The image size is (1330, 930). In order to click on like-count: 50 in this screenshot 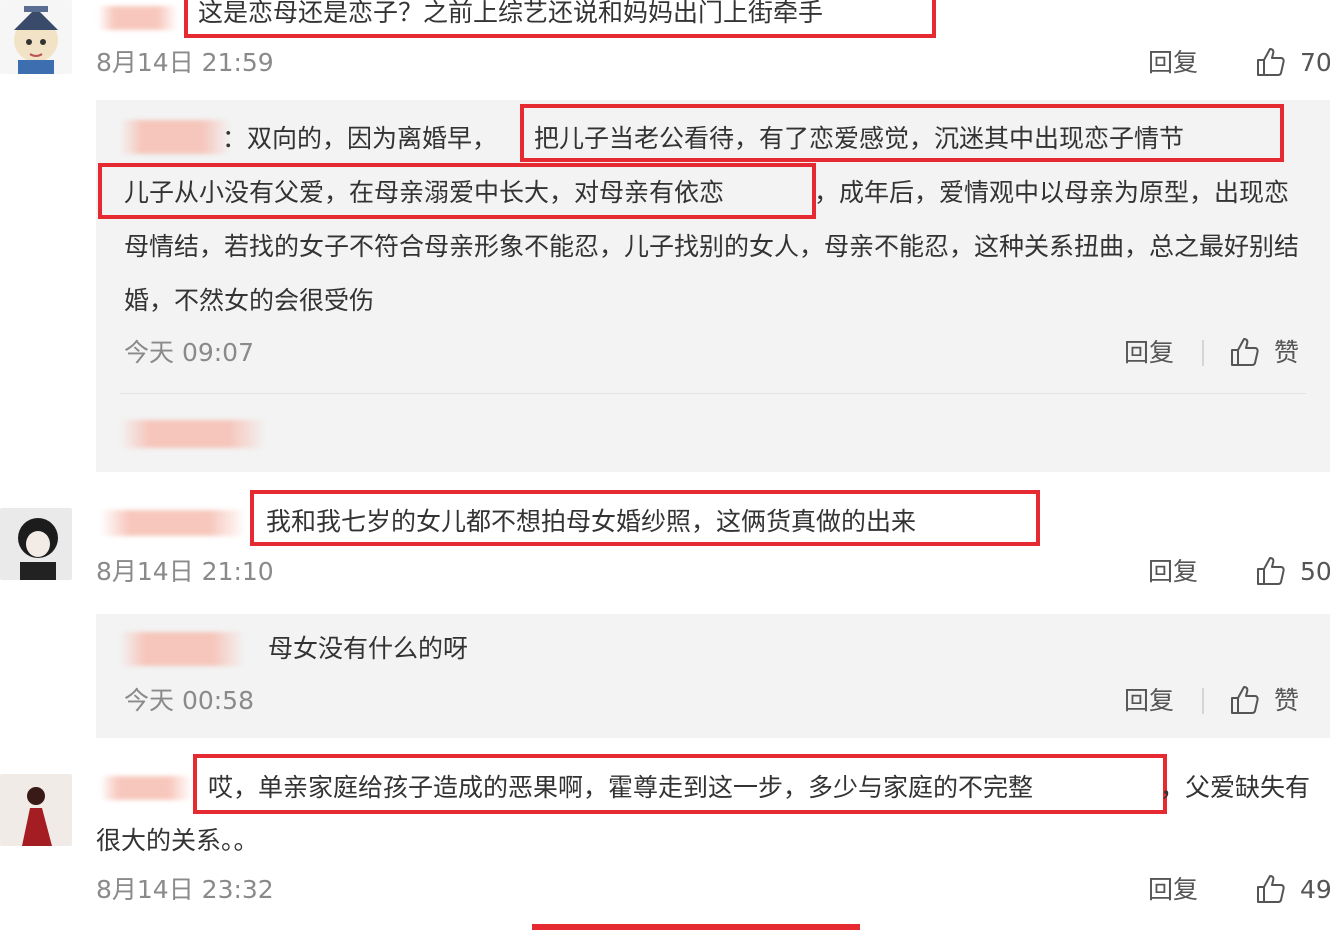, I will do `click(1315, 571)`.